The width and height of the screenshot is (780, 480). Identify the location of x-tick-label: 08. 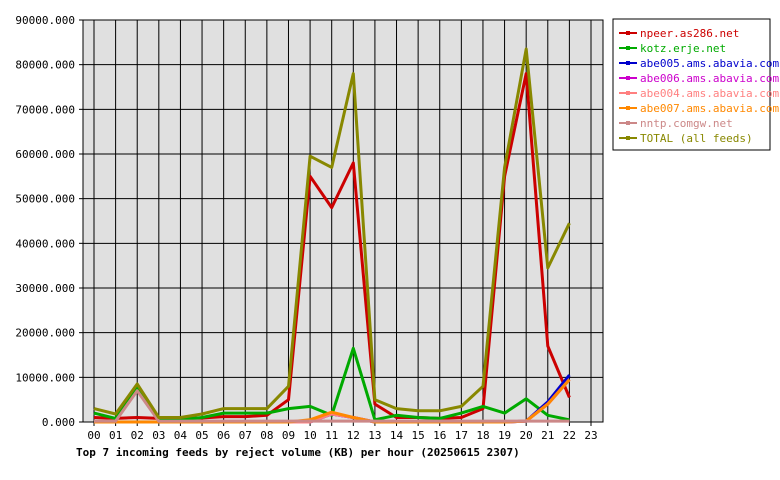
(266, 435).